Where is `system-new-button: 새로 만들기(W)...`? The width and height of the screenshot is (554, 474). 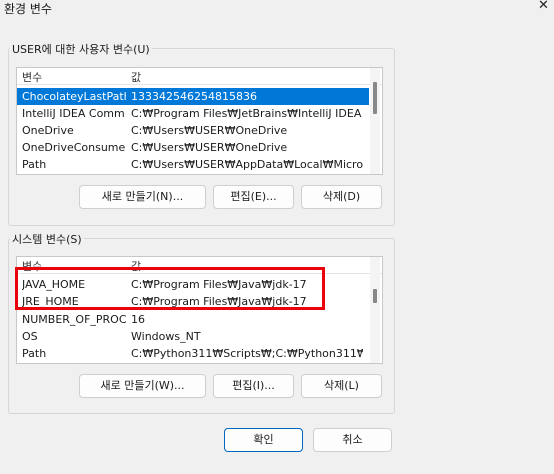 system-new-button: 새로 만들기(W)... is located at coordinates (142, 386).